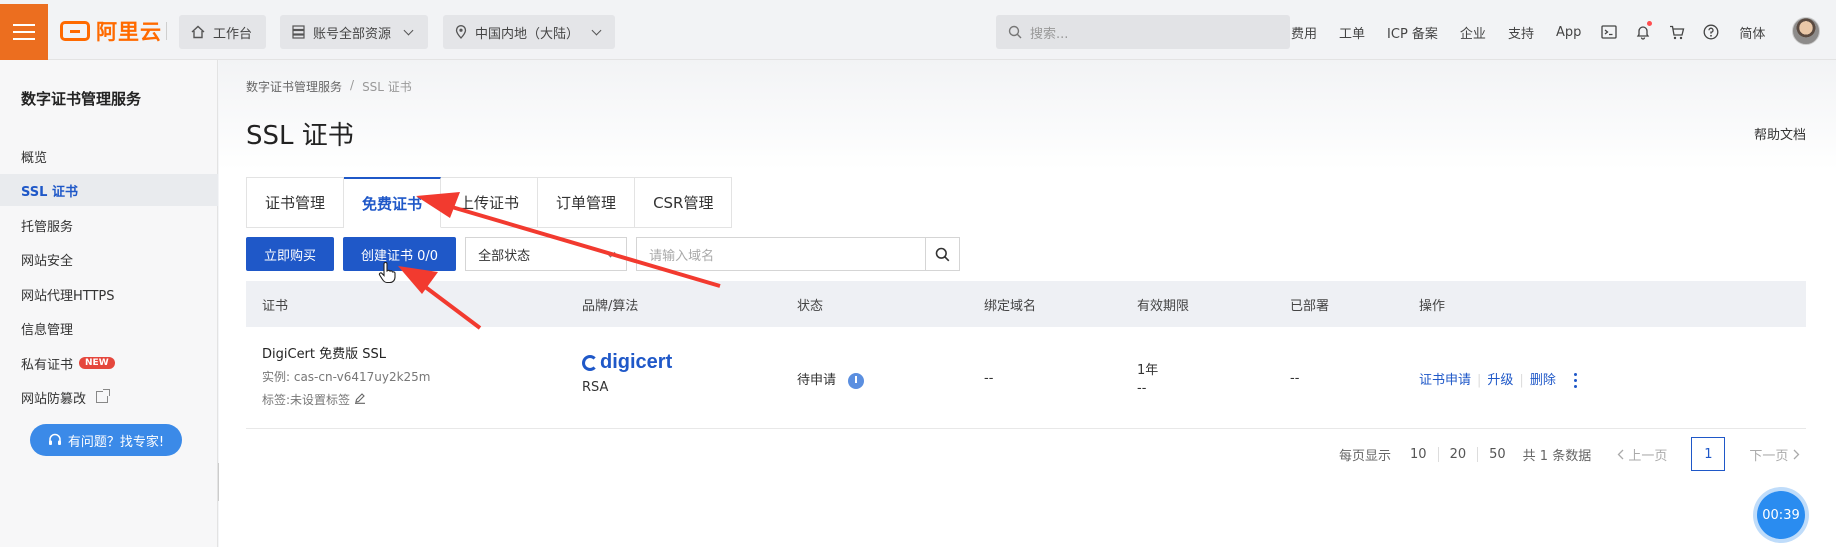 Image resolution: width=1836 pixels, height=547 pixels. I want to click on notification-dot, so click(1650, 23).